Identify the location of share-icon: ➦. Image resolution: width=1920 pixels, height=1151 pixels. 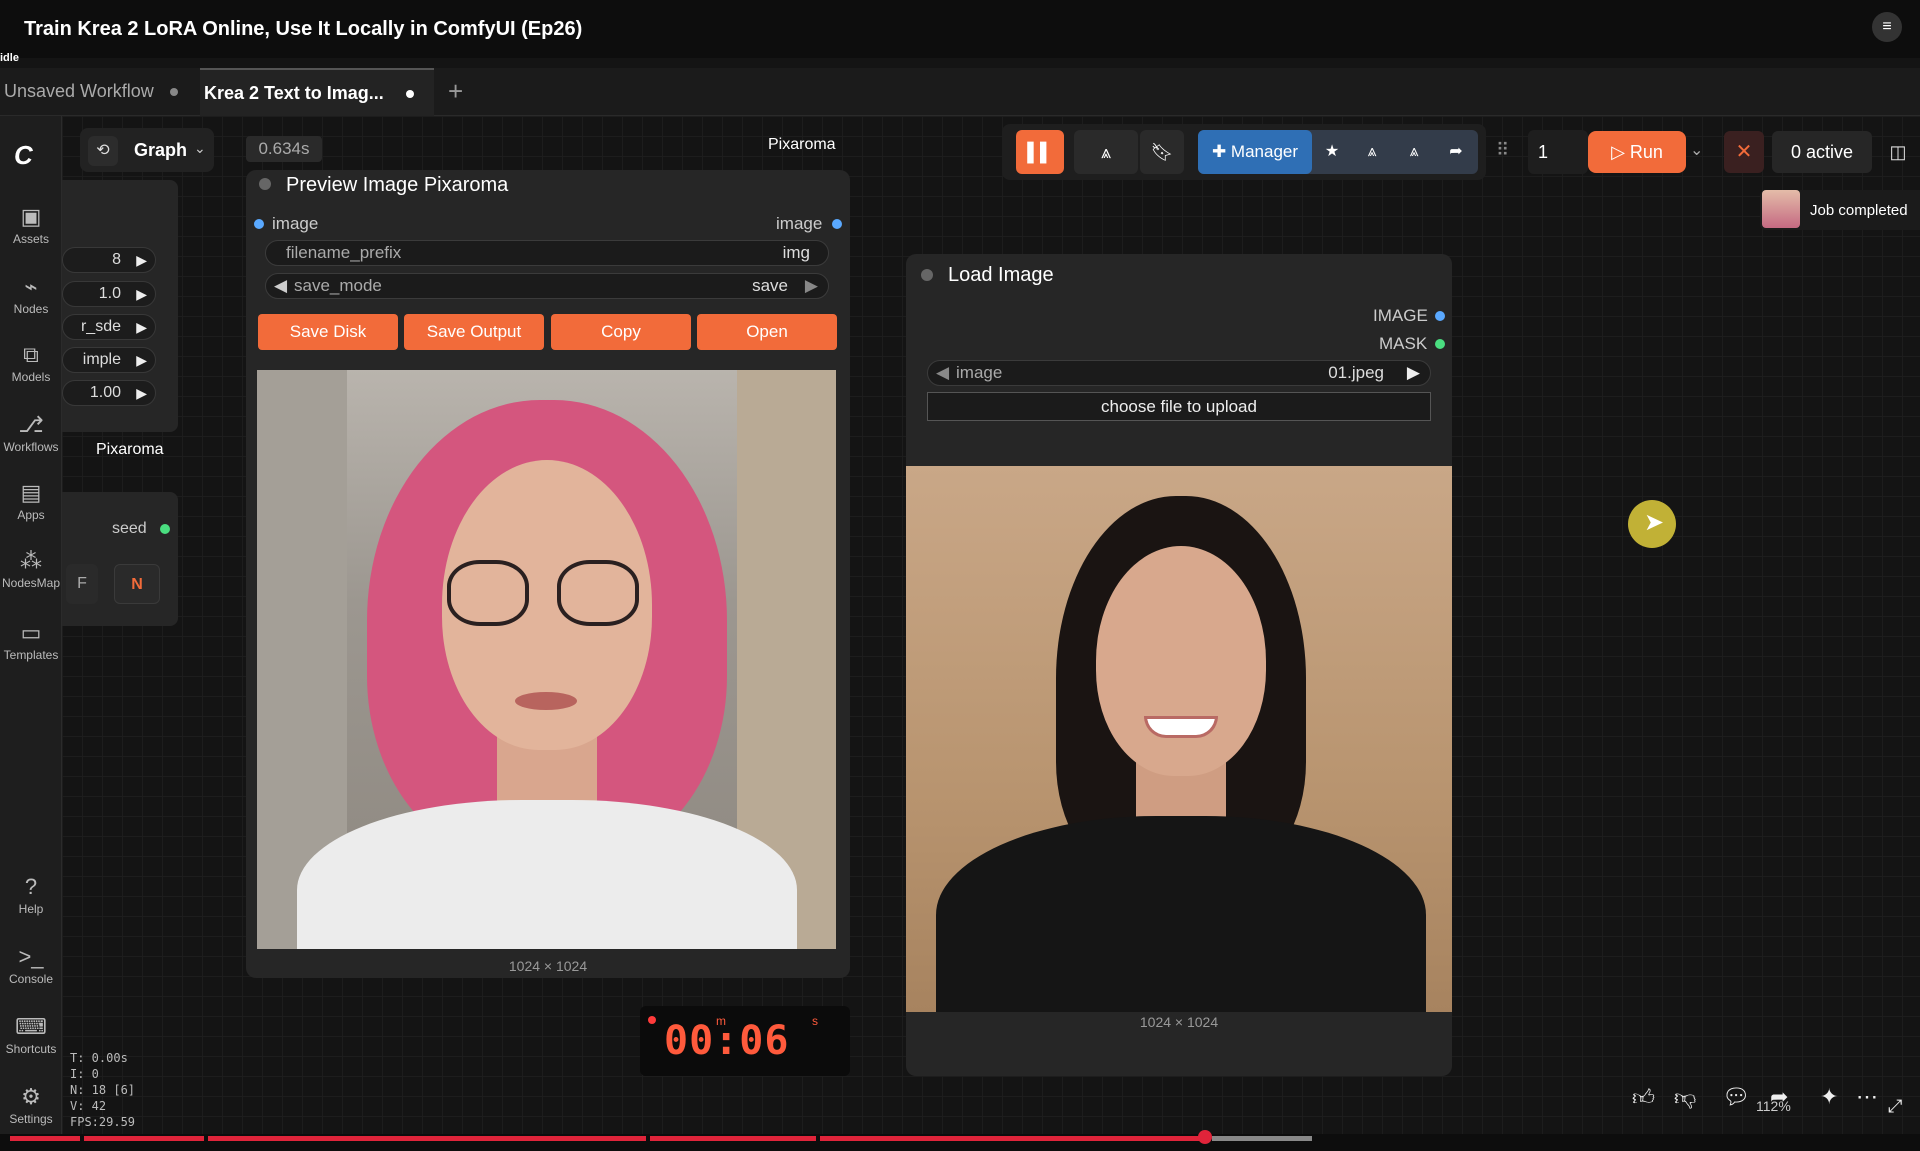
(1456, 152).